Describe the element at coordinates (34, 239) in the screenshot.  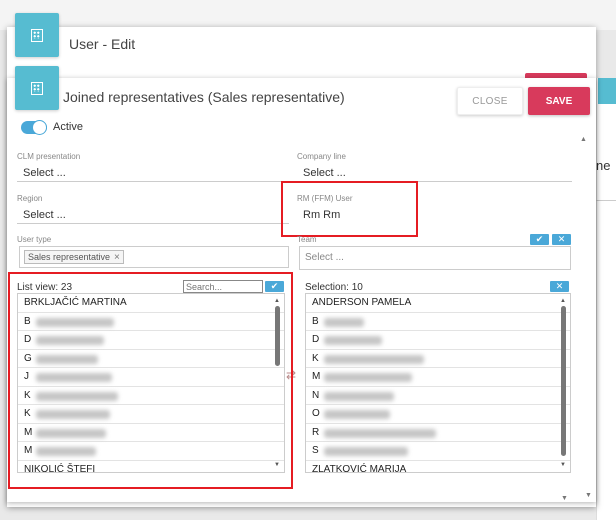
I see `user-type-label: User type` at that location.